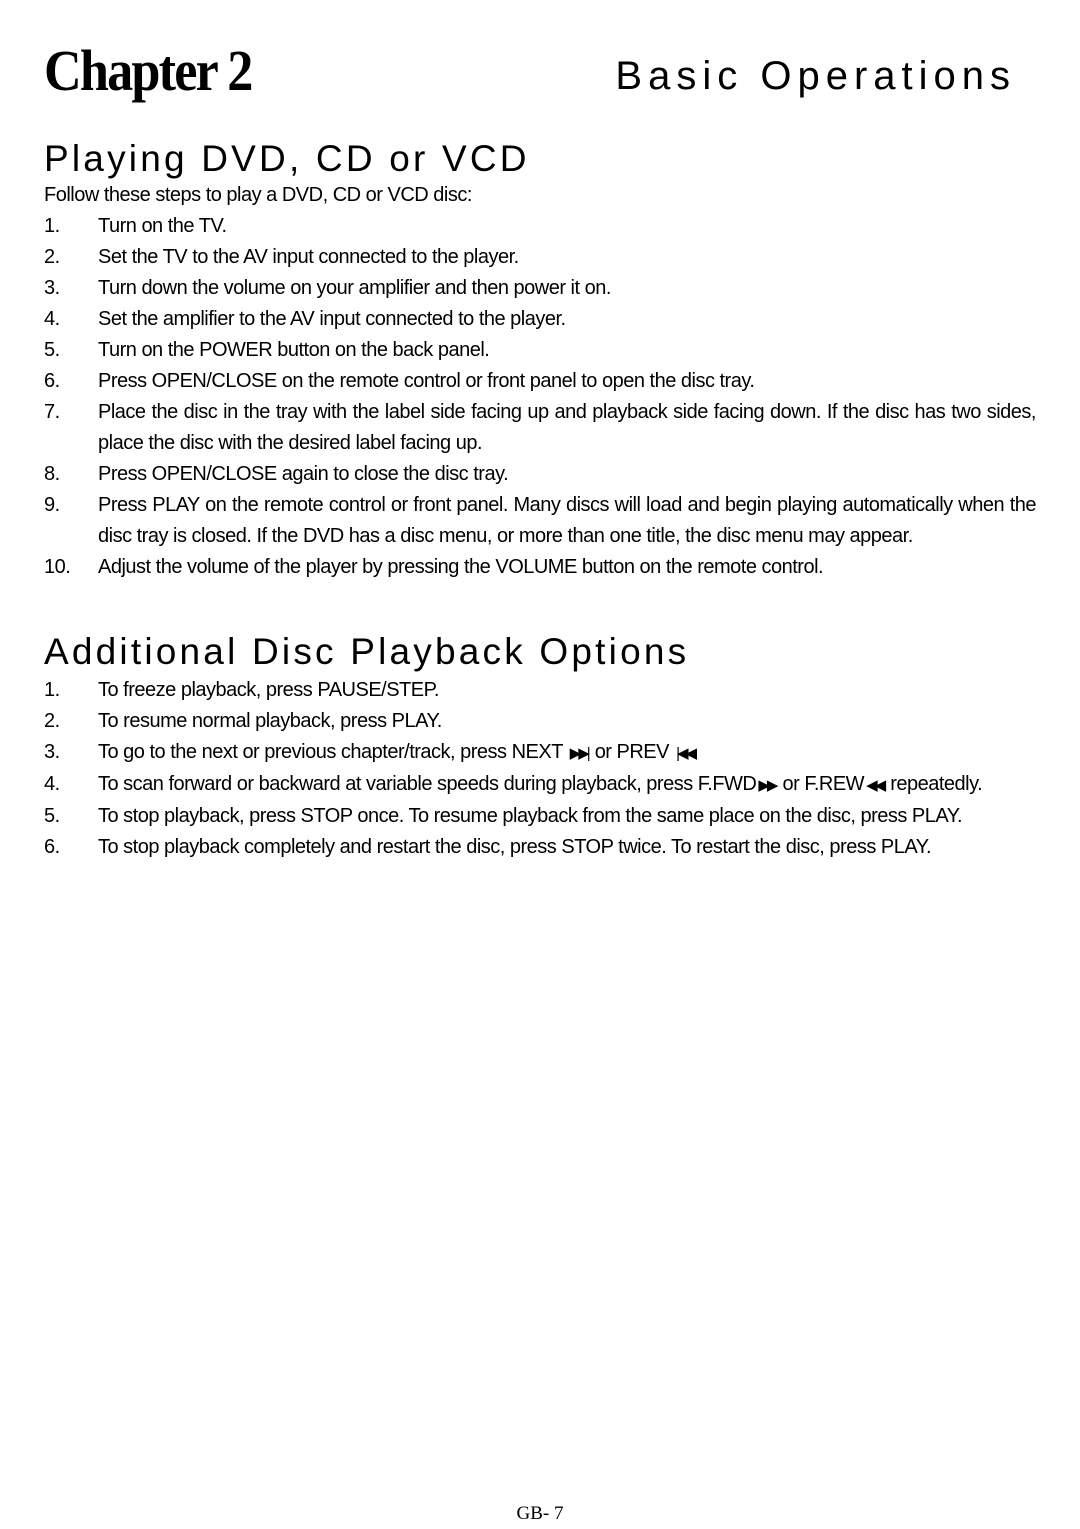  Describe the element at coordinates (632, 752) in the screenshot. I see `step-text-part: or PREV` at that location.